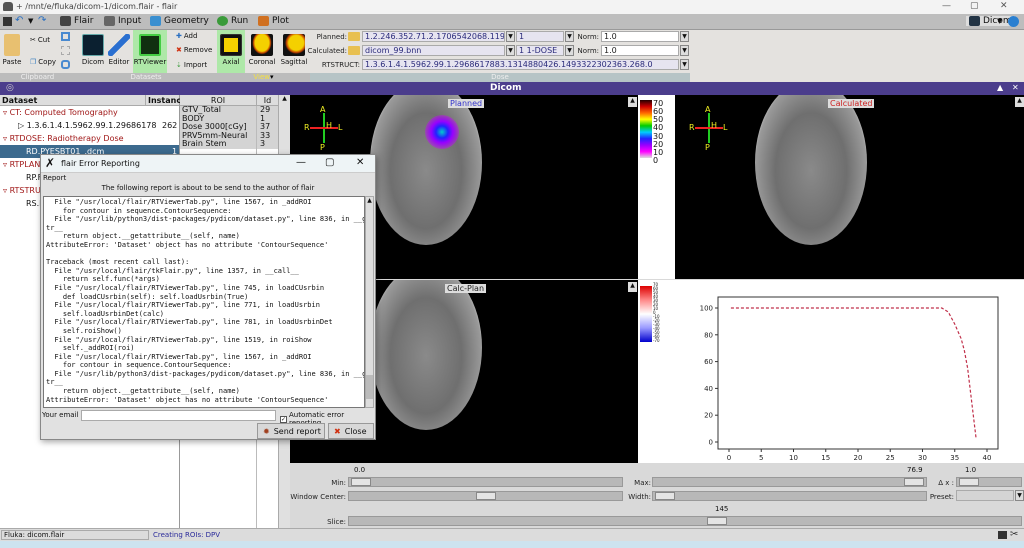 This screenshot has width=1024, height=548. What do you see at coordinates (999, 21) in the screenshot?
I see `tab-dropdown-icon: ▼` at bounding box center [999, 21].